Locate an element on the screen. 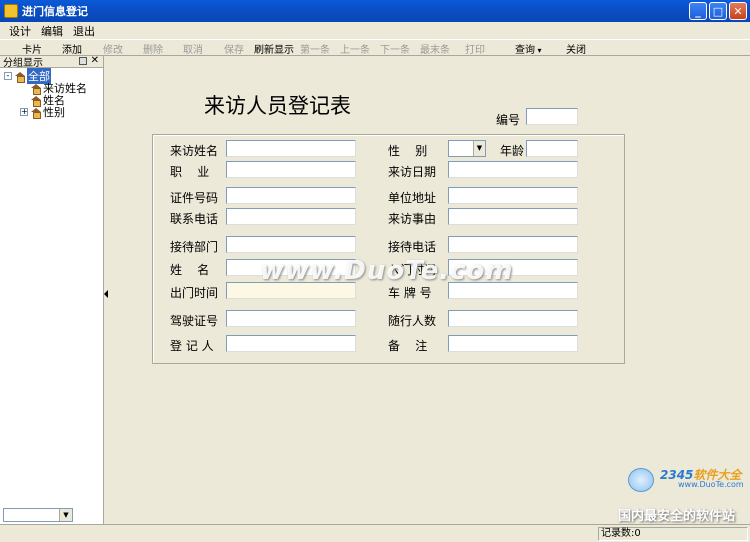 Image resolution: width=750 pixels, height=542 pixels. label-visitor-name: 来访姓名 is located at coordinates (194, 151).